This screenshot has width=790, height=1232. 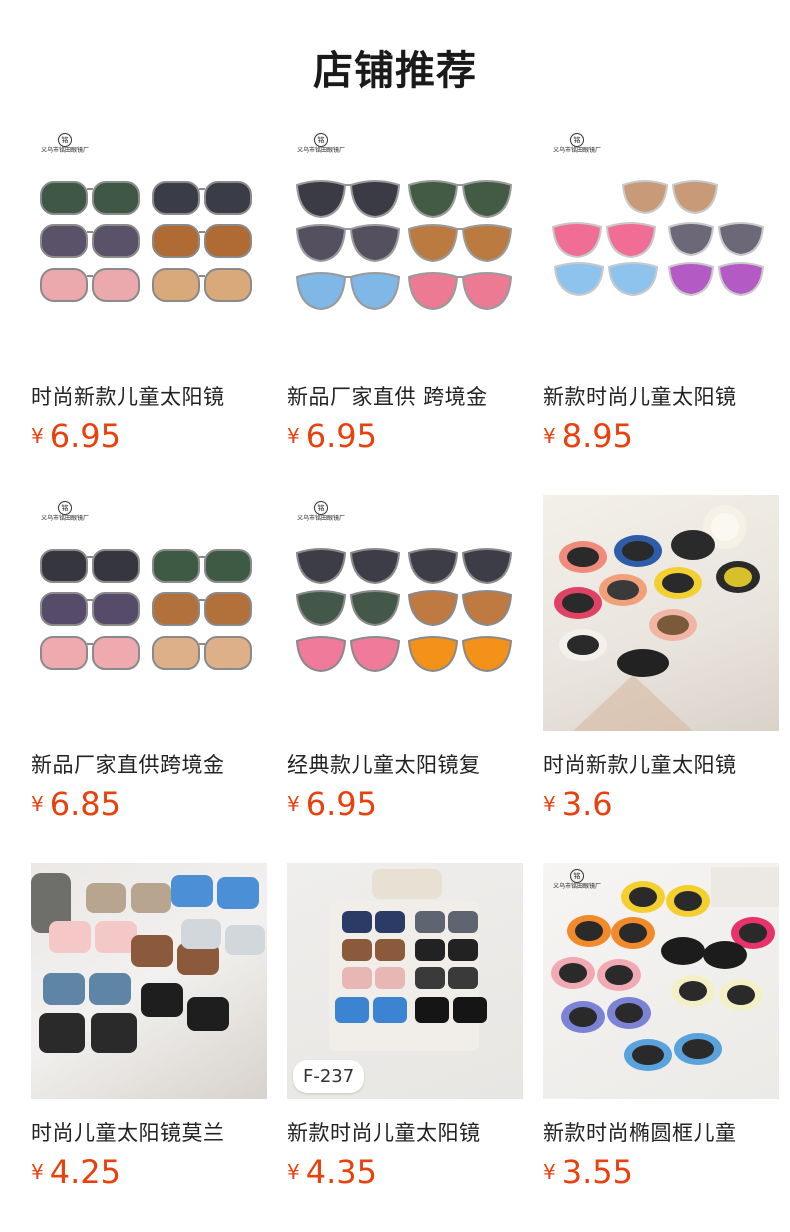 I want to click on product-card: 铭义乌市铭田眼镜厂 经典款儿童太阳镜复 ¥6.95, so click(x=405, y=660).